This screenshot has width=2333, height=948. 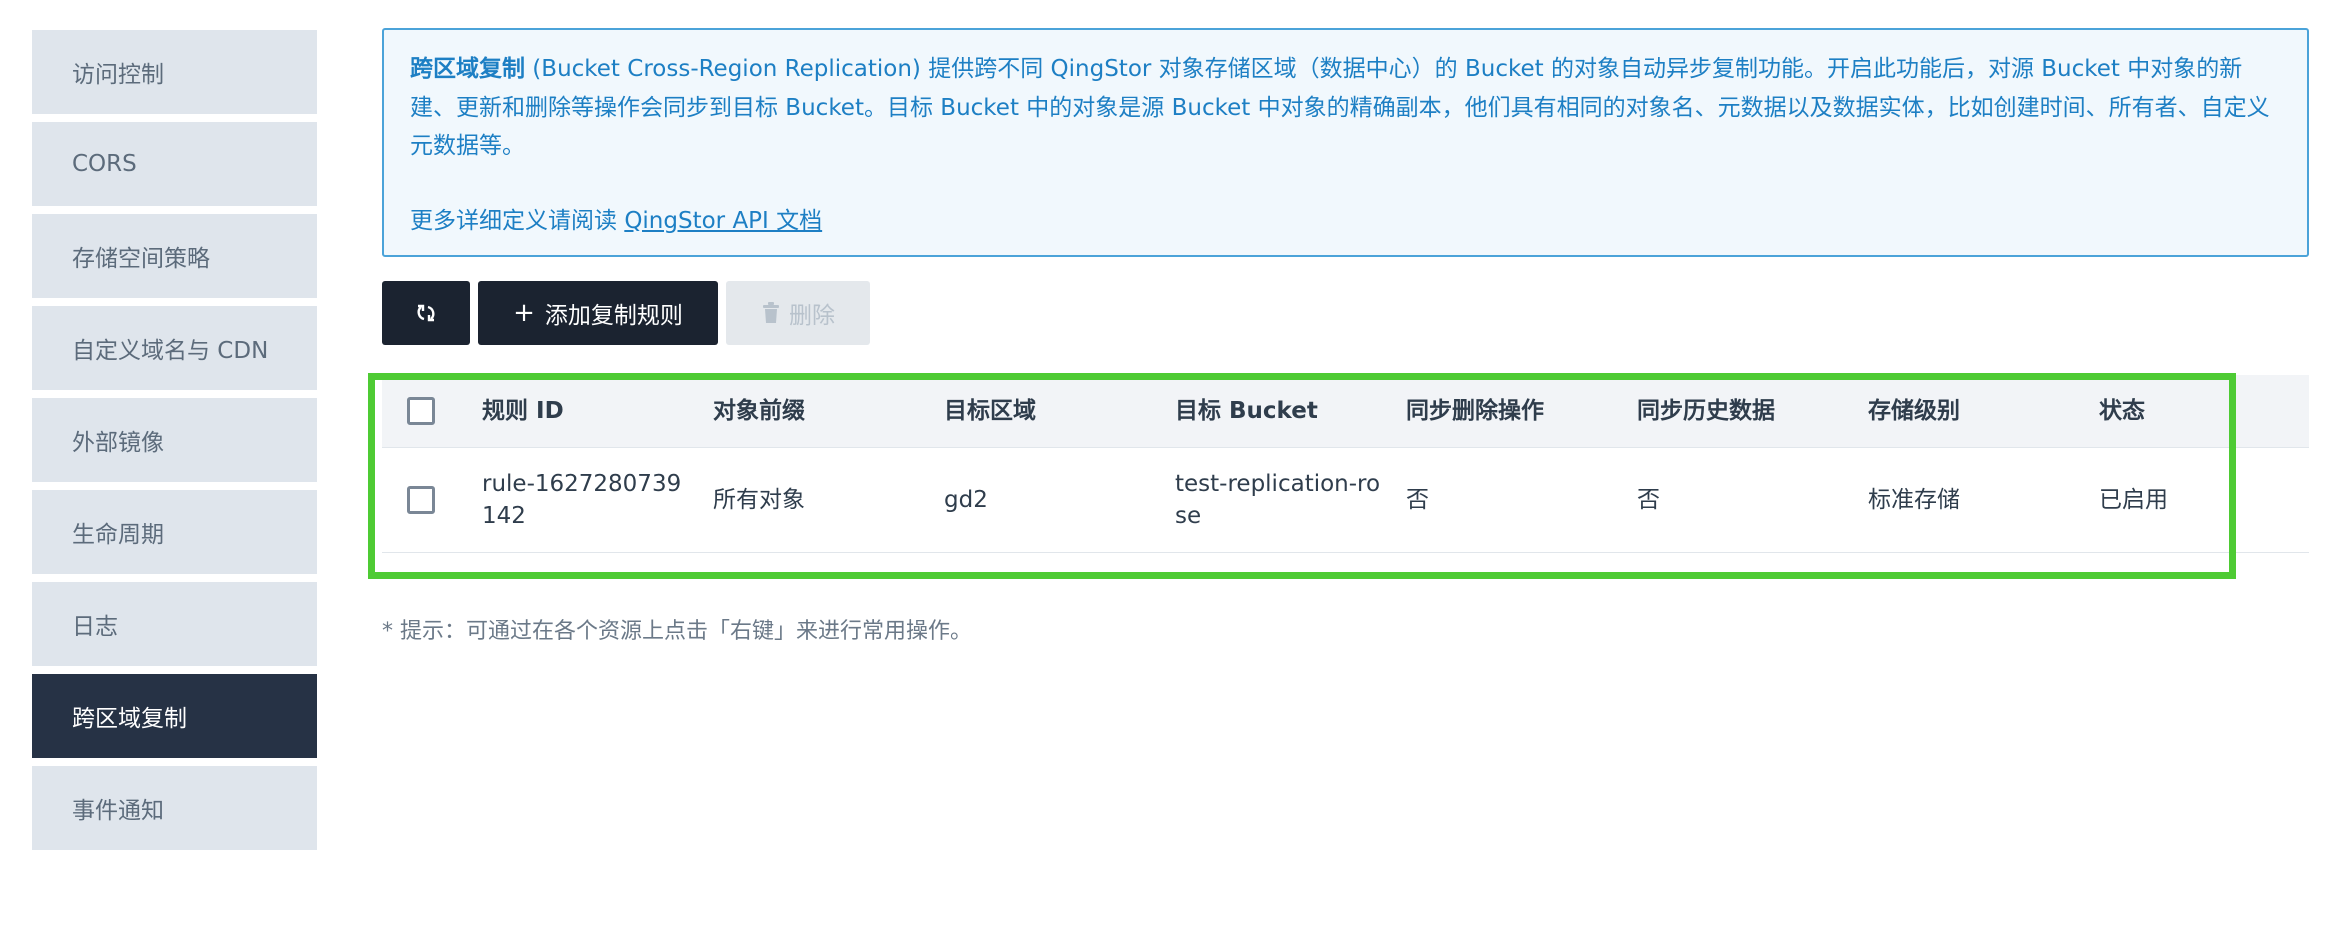 What do you see at coordinates (1914, 500) in the screenshot?
I see `cell-storage-class: 标准存储` at bounding box center [1914, 500].